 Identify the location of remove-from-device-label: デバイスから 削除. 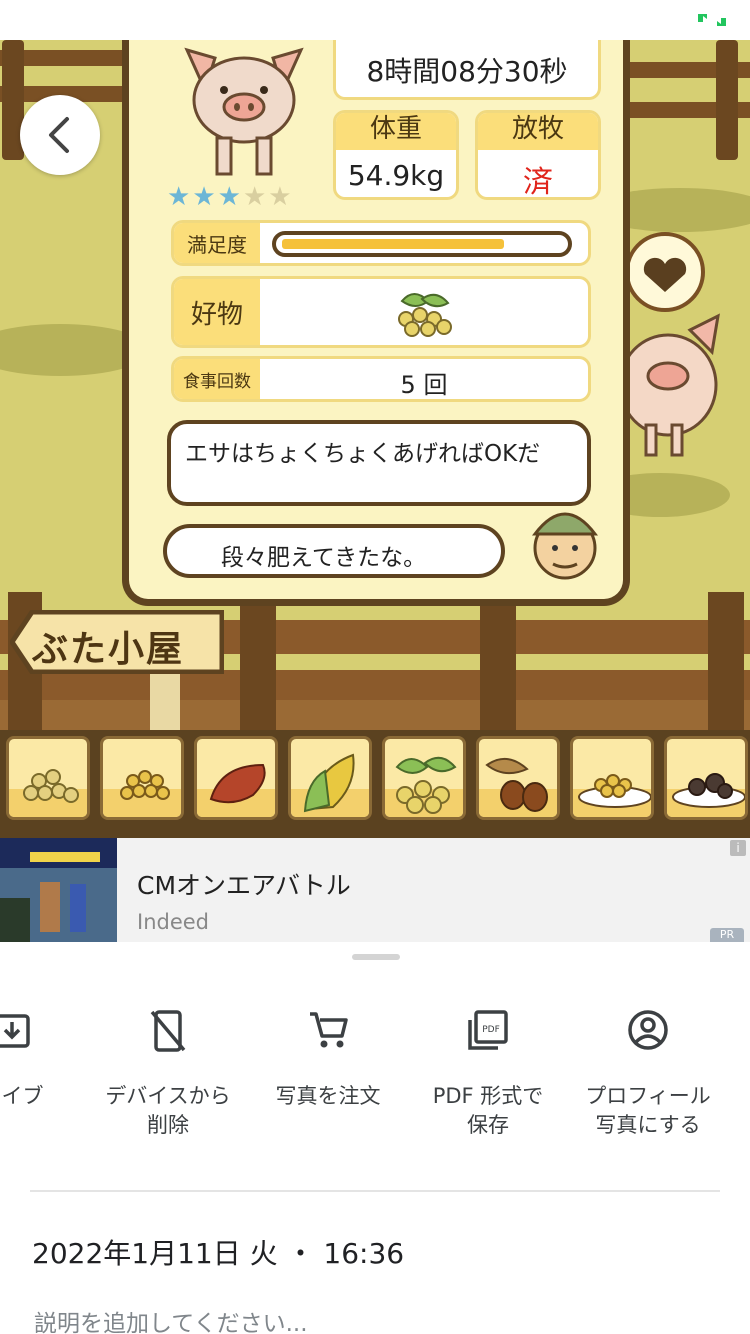
(168, 1110).